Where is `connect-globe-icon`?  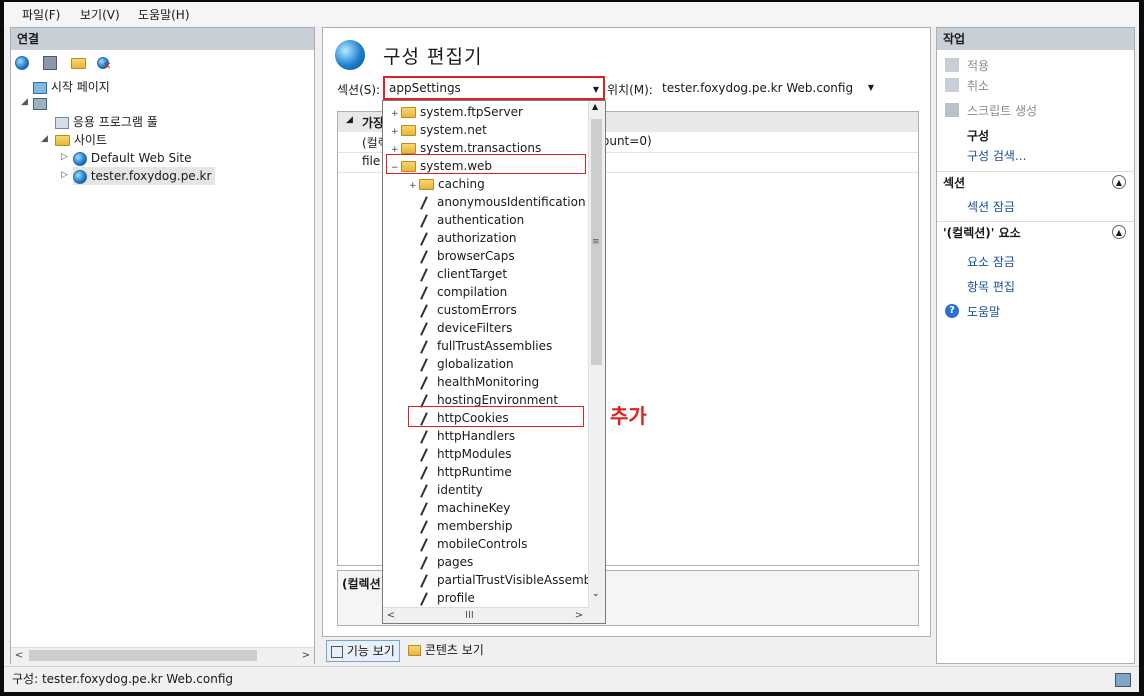
connect-globe-icon is located at coordinates (23, 63).